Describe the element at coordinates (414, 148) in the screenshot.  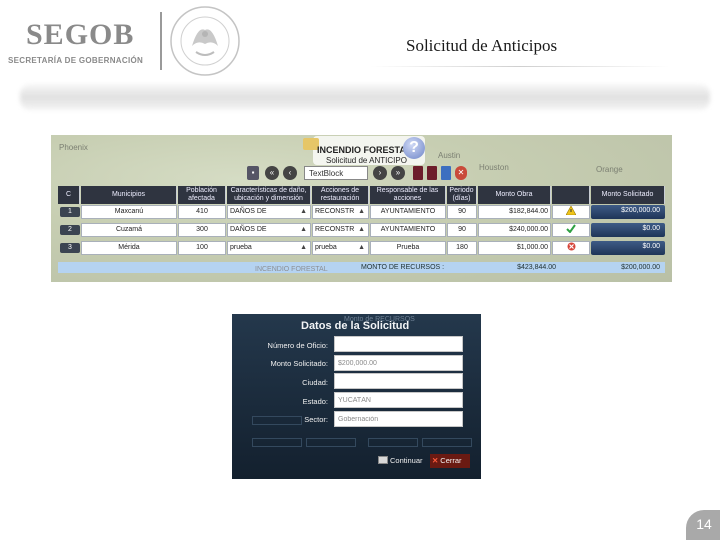
I see `help-question-icon: ?` at that location.